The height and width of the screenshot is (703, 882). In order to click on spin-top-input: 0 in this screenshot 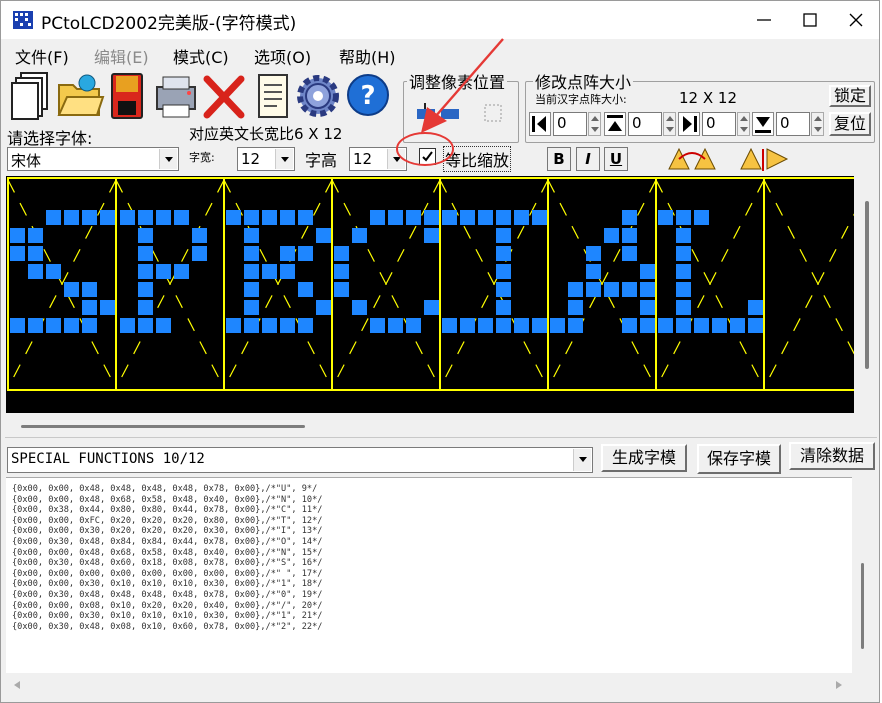, I will do `click(645, 124)`.